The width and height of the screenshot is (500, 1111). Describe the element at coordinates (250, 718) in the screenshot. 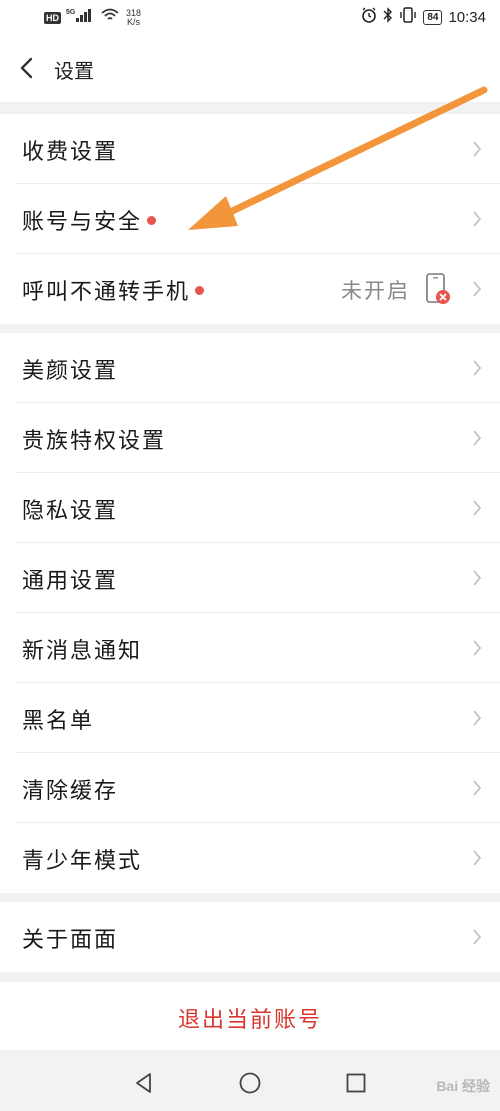

I see `row-blacklist: 黑名单` at that location.